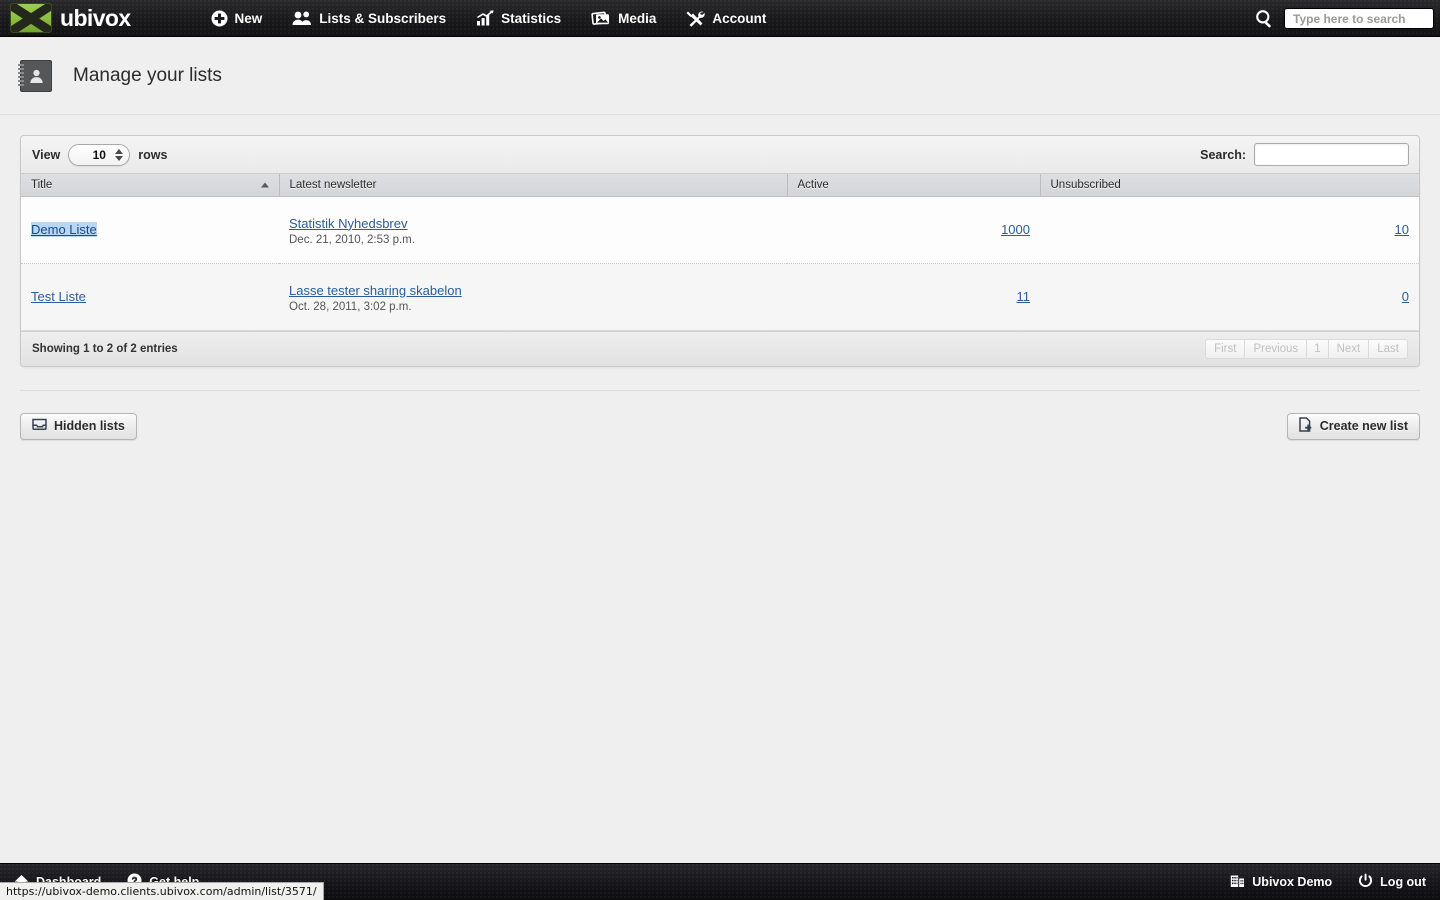  I want to click on nav-item-lists-subscribers: Lists & Subscribers, so click(369, 18).